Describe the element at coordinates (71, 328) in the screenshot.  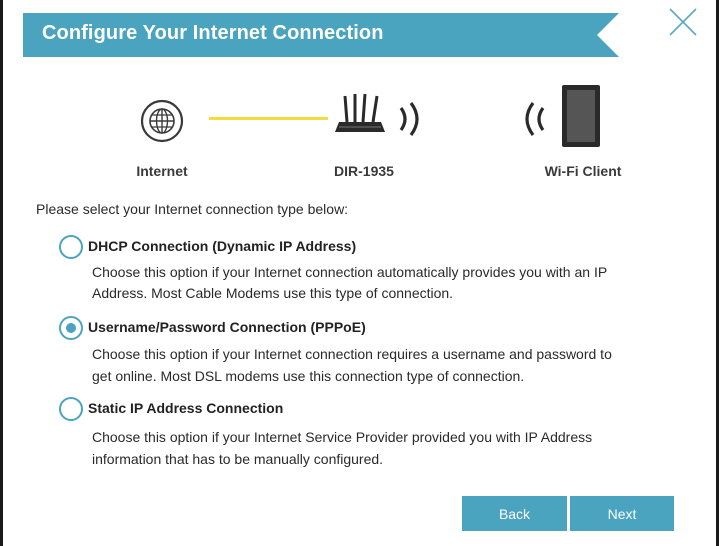
I see `radio-pppoe` at that location.